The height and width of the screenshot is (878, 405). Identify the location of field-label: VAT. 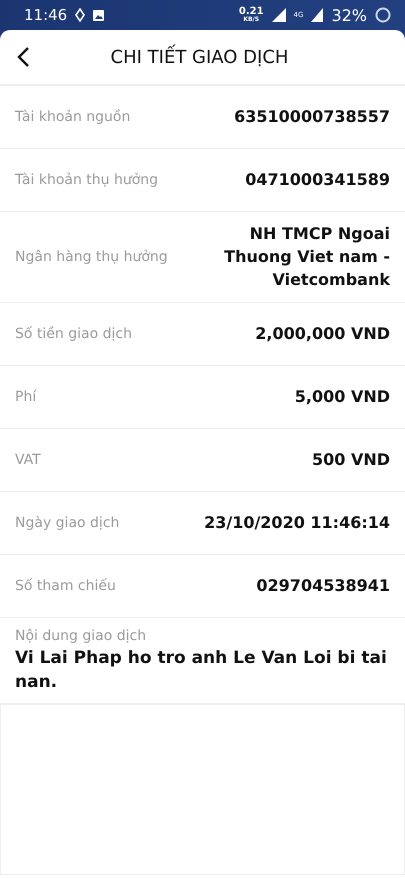
(28, 460).